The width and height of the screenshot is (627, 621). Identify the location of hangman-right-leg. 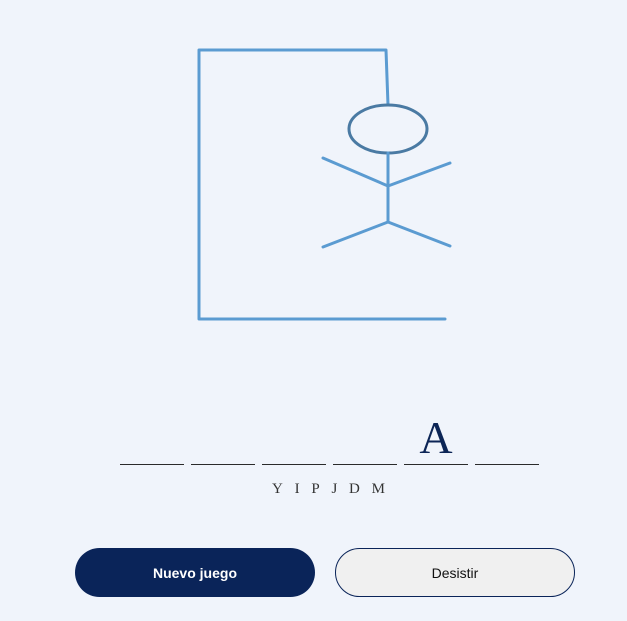
(419, 234).